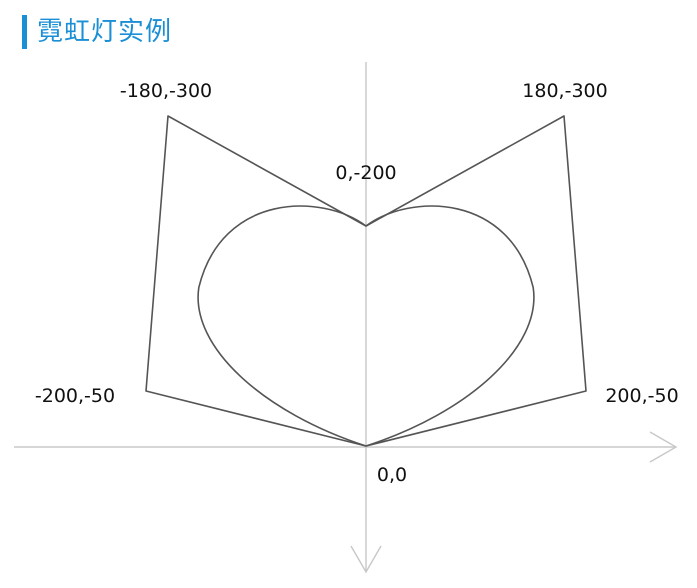 The width and height of the screenshot is (697, 588). Describe the element at coordinates (392, 475) in the screenshot. I see `label-origin: 0,0` at that location.